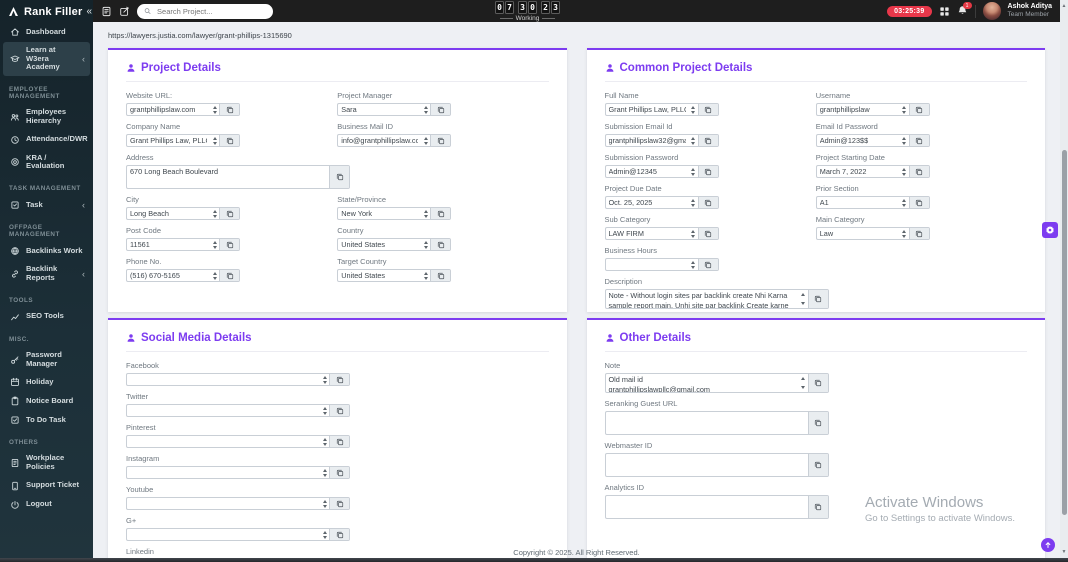 The image size is (1068, 562). What do you see at coordinates (228, 177) in the screenshot?
I see `input-address` at bounding box center [228, 177].